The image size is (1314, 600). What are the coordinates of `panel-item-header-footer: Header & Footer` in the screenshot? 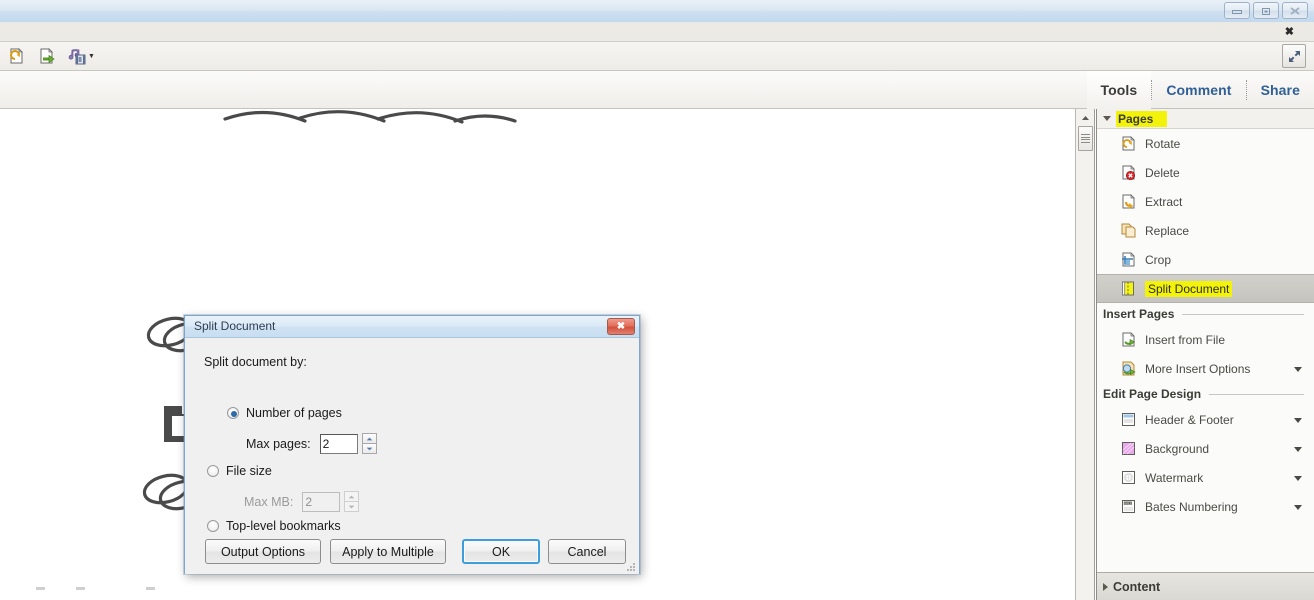 It's located at (1205, 419).